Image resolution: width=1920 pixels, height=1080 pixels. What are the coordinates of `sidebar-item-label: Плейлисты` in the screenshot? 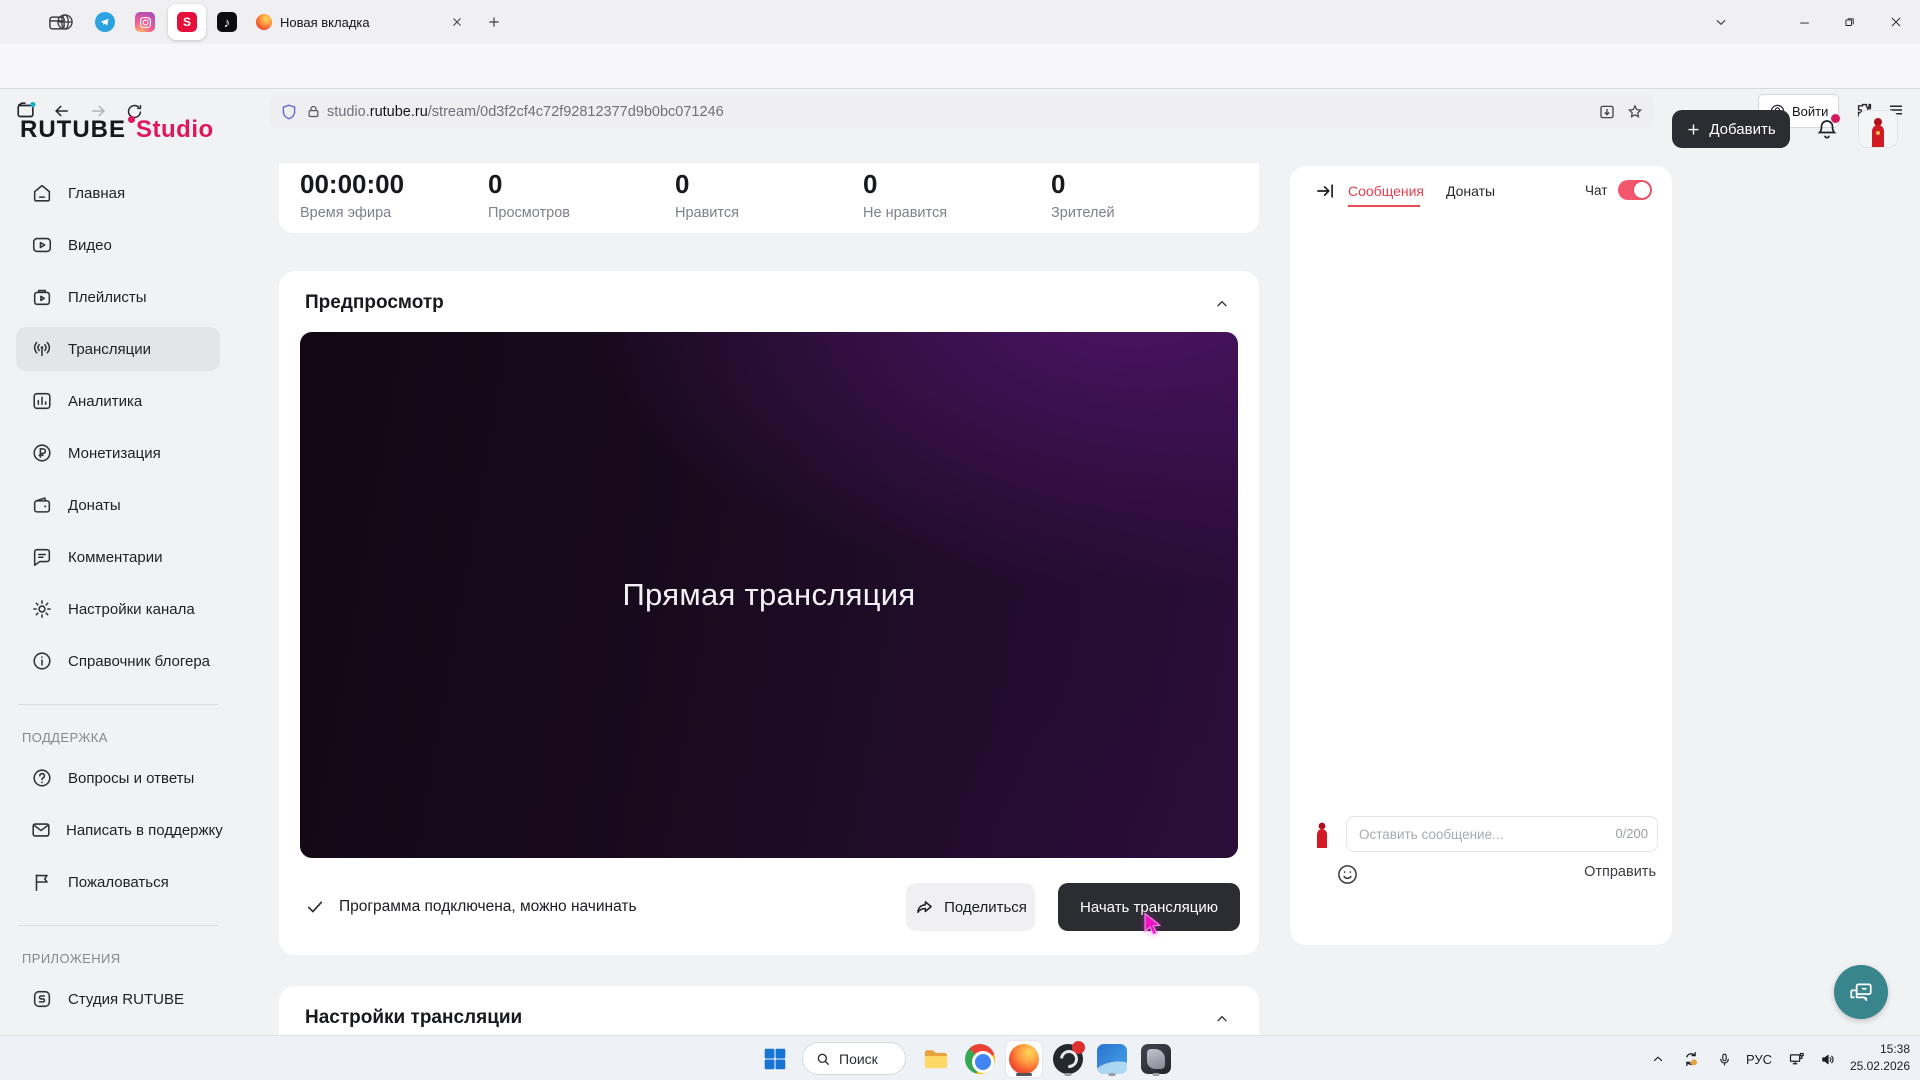 It's located at (107, 297).